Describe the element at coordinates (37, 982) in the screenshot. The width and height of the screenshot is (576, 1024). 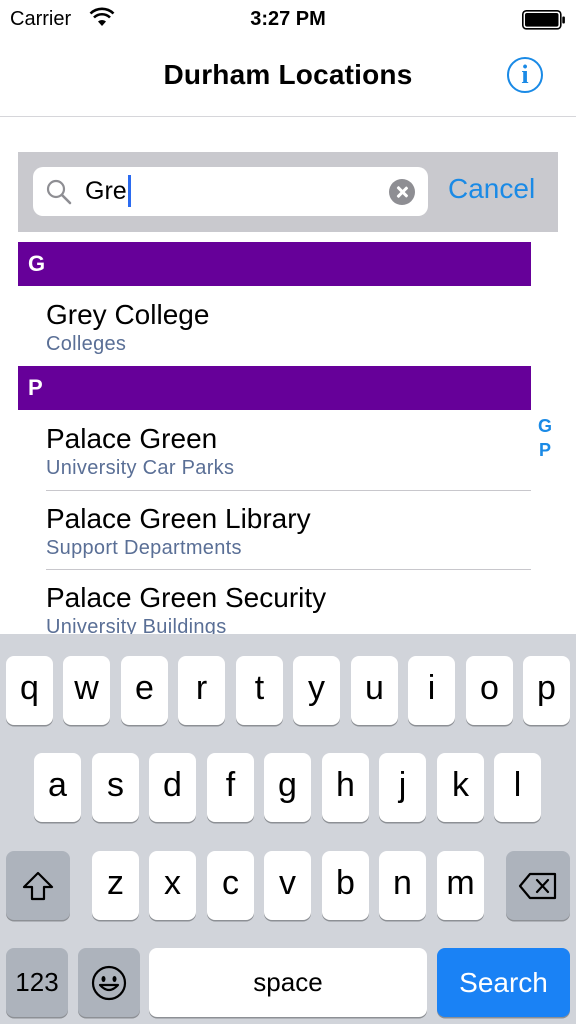
I see `numbers-key: 123` at that location.